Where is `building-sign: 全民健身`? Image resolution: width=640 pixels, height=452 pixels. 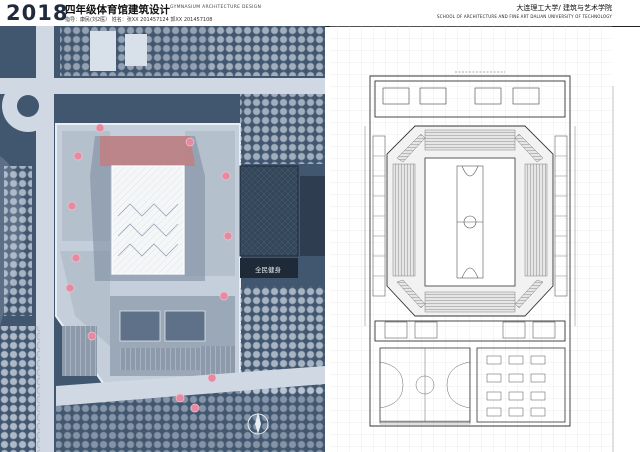 building-sign: 全民健身 is located at coordinates (268, 269).